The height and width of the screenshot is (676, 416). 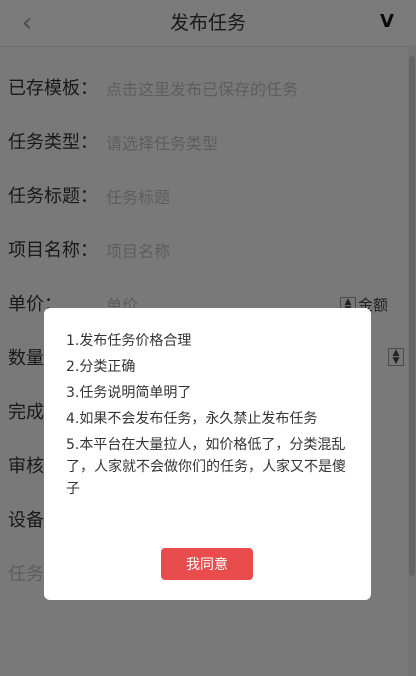 I want to click on rule-item: 4.如果不会发布任务，永久禁止发布任务, so click(x=192, y=419).